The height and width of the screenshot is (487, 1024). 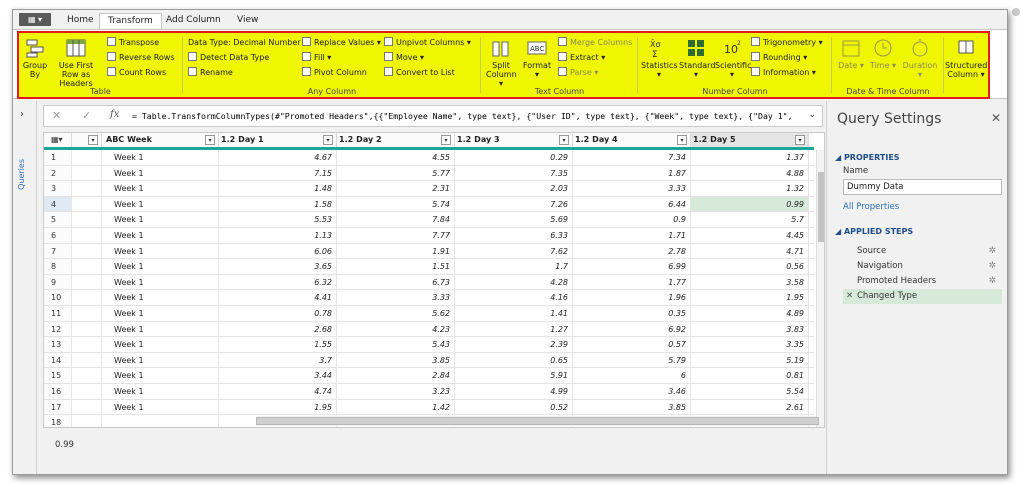 What do you see at coordinates (922, 281) in the screenshot?
I see `step-promoted-headers: Promoted Headers ✲` at bounding box center [922, 281].